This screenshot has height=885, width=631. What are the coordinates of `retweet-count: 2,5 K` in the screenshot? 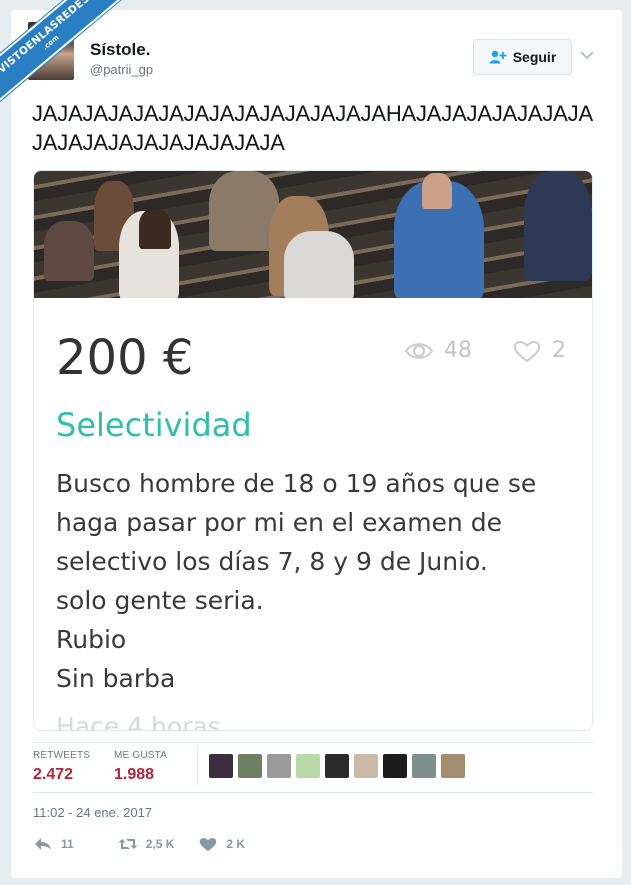 It's located at (160, 844).